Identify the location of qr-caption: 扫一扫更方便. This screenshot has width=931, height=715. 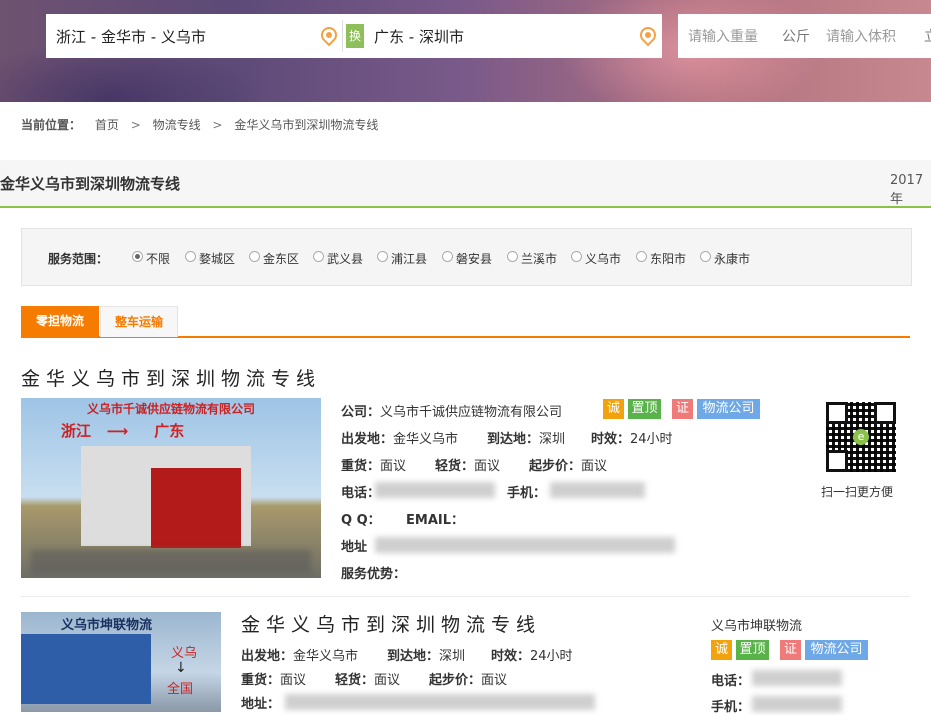
(857, 492).